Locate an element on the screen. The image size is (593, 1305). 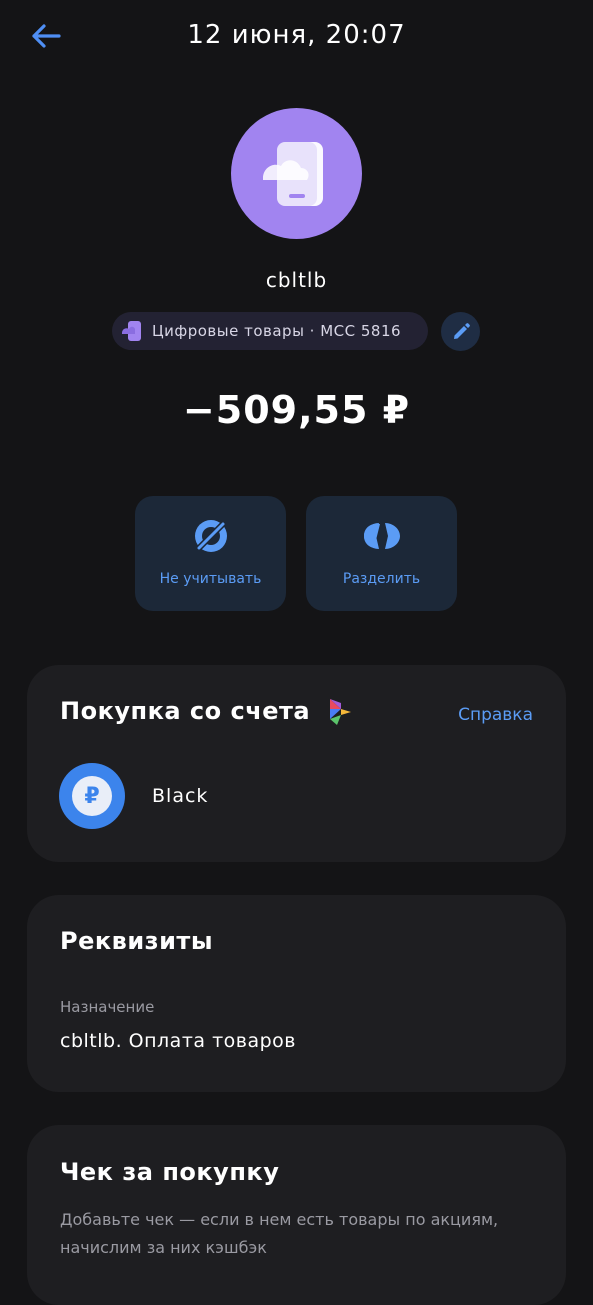
header-bar: 12 июня, 20:07 is located at coordinates (296, 36).